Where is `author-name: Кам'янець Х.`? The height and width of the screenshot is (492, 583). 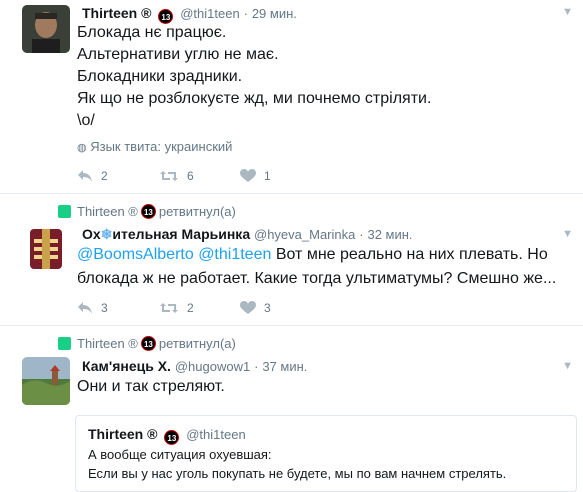 author-name: Кам'янець Х. is located at coordinates (126, 366).